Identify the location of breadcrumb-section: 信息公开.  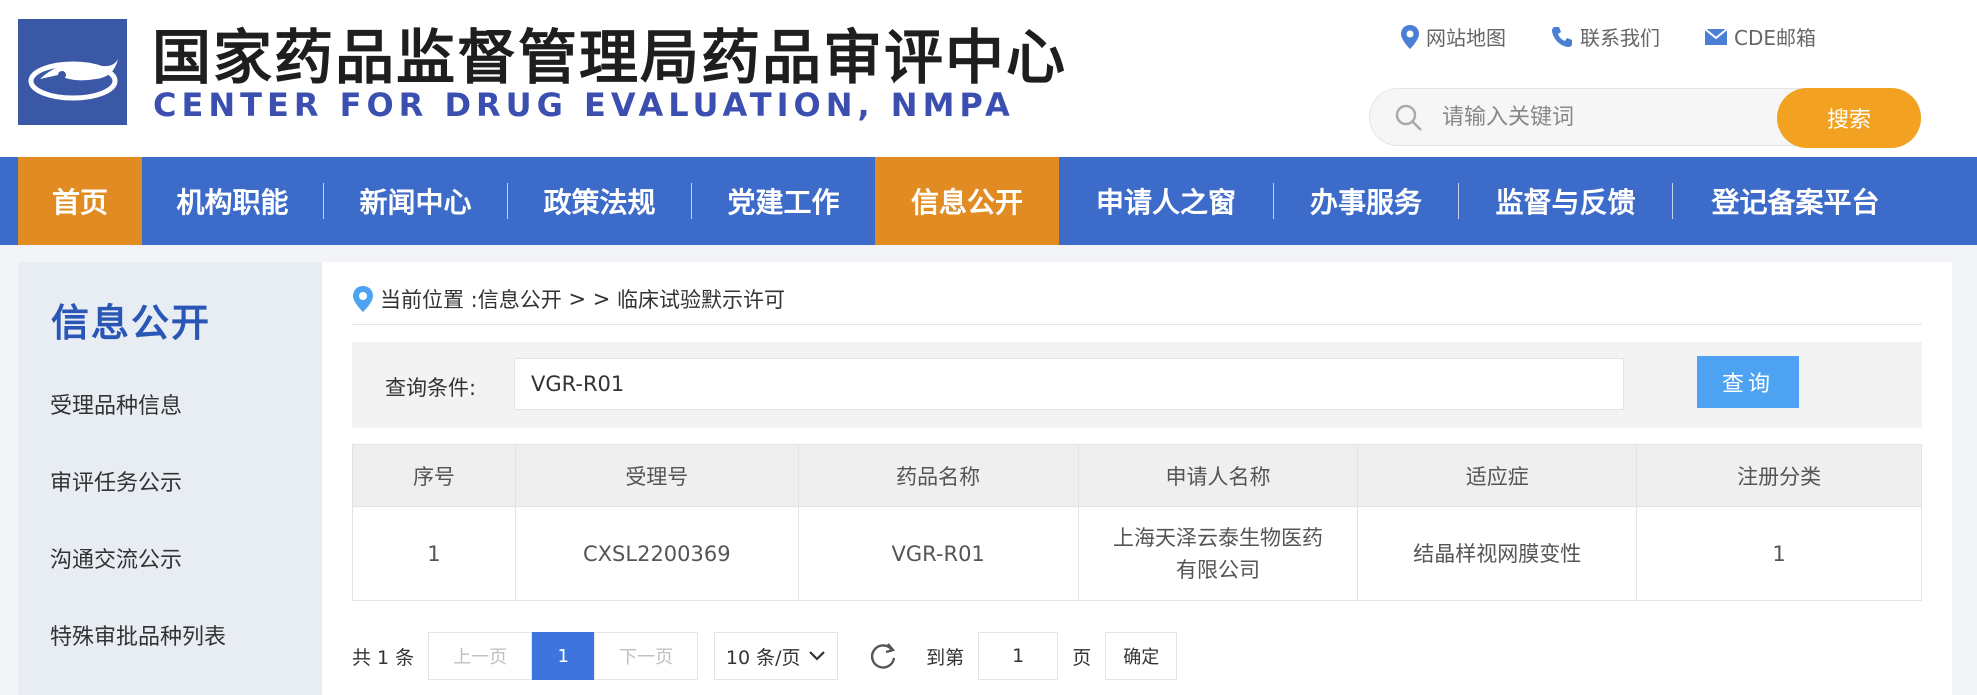
(520, 299).